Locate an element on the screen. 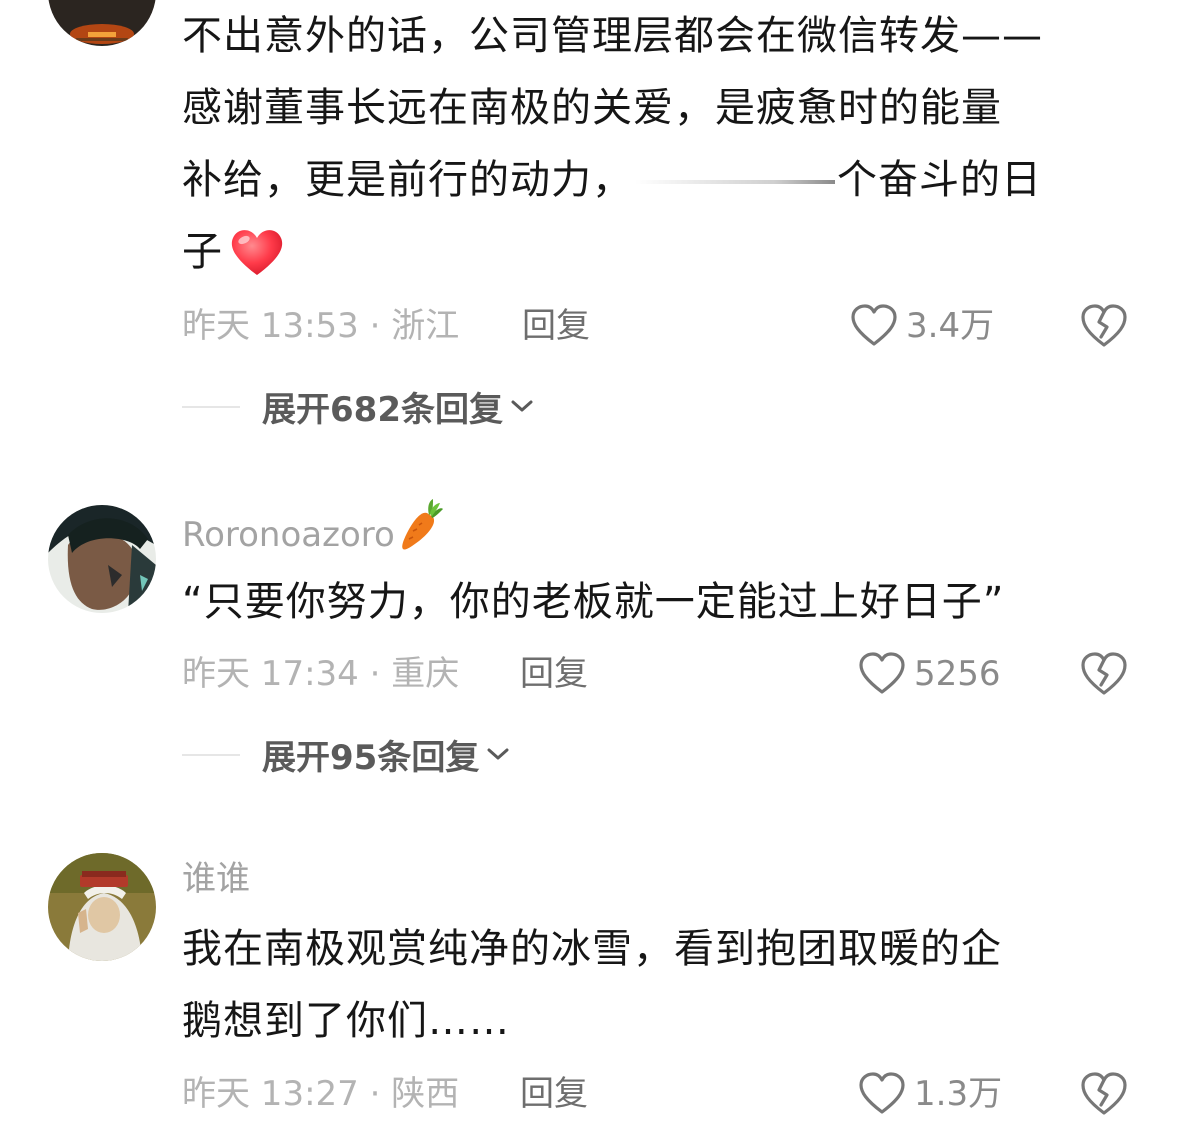  comment-text-fragment: 个奋斗的日 is located at coordinates (939, 180).